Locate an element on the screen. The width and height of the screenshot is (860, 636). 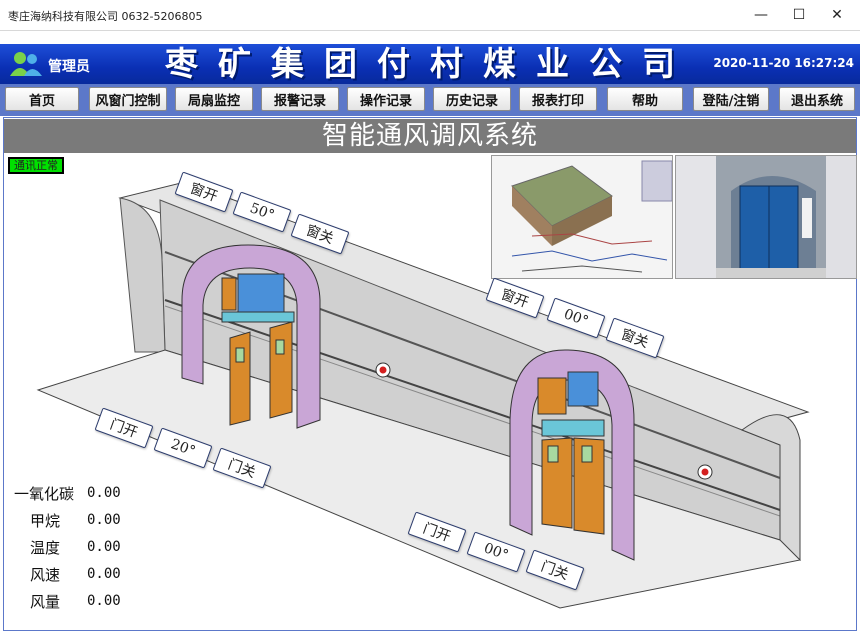
sensor-temperature-label: 温度 is located at coordinates (44, 548).